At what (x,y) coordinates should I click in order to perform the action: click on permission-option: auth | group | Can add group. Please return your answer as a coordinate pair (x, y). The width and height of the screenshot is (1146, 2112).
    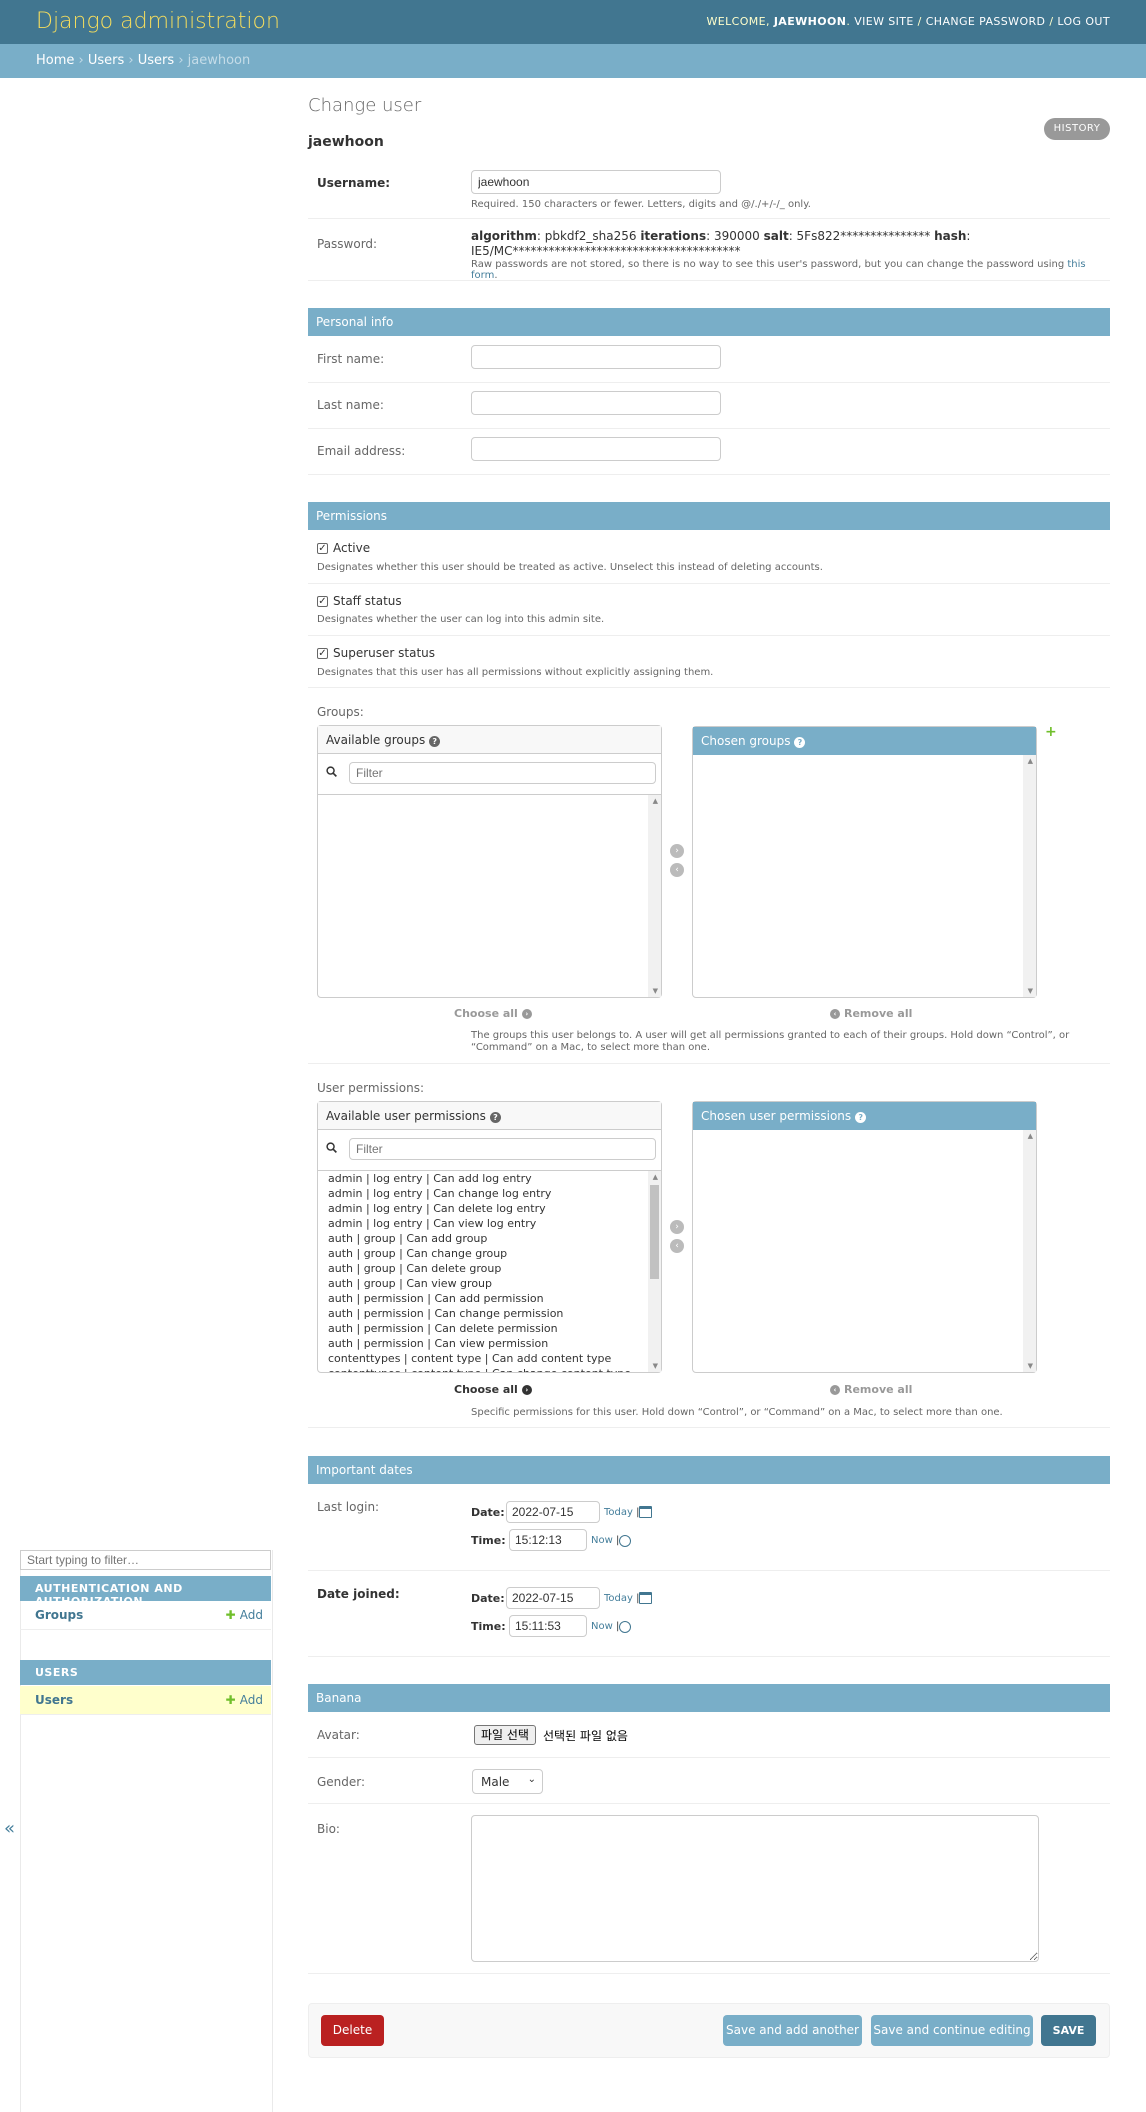
    Looking at the image, I should click on (489, 1238).